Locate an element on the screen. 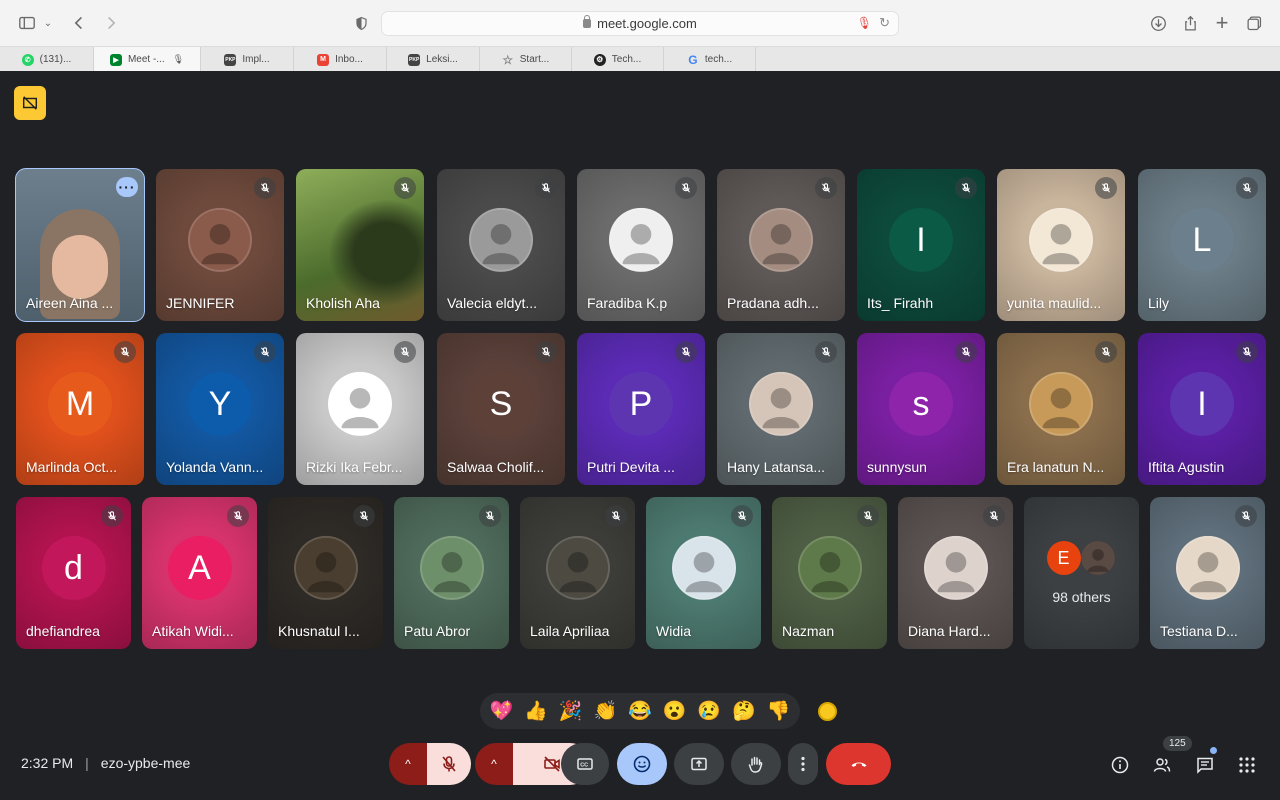 Image resolution: width=1280 pixels, height=800 pixels. meeting-details-button is located at coordinates (1120, 765).